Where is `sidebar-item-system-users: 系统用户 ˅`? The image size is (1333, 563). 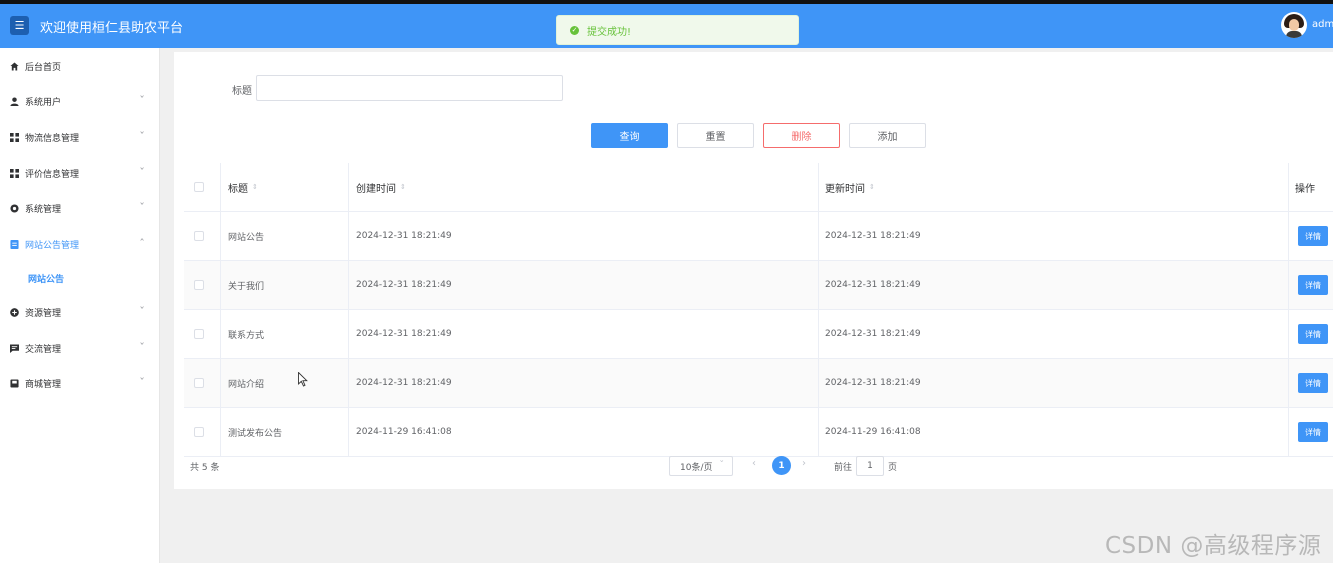
sidebar-item-system-users: 系统用户 ˅ is located at coordinates (79, 101).